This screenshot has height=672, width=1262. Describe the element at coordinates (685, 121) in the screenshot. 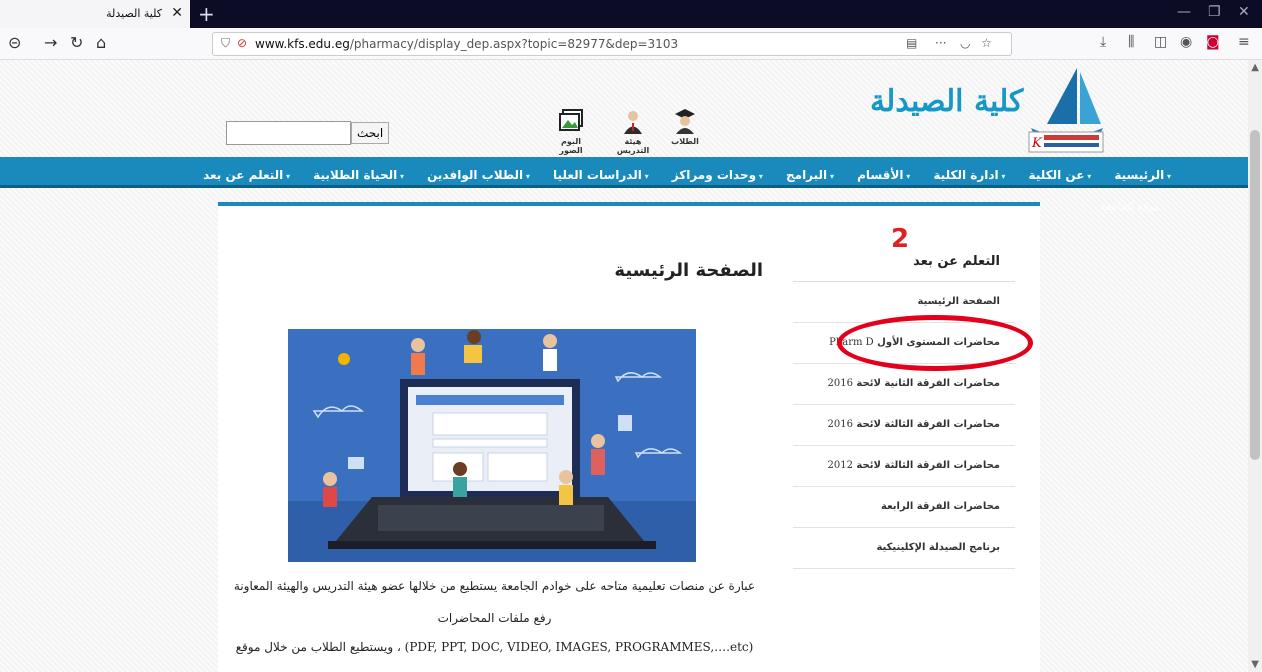

I see `graduate-icon` at that location.